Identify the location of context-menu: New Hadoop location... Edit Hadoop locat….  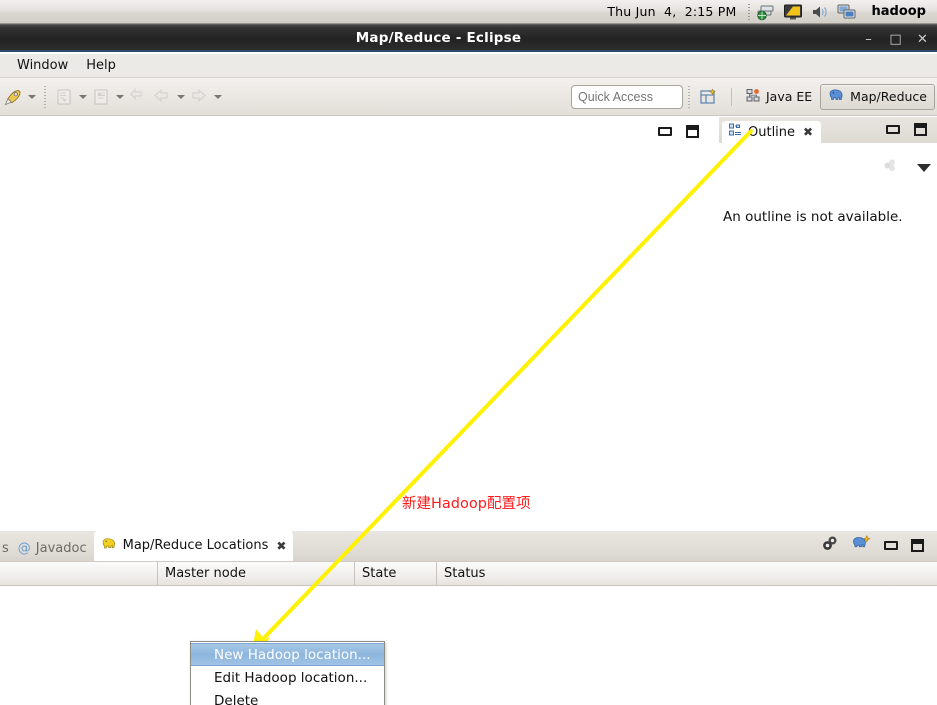
(287, 673).